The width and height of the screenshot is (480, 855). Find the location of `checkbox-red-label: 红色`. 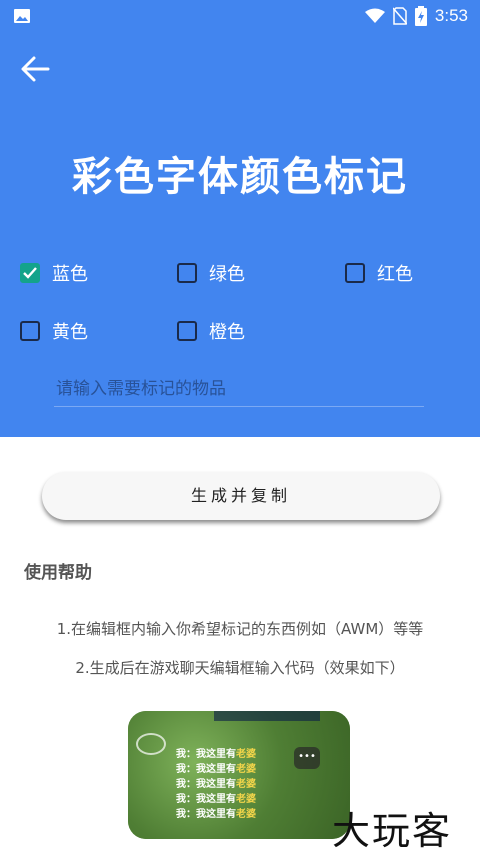

checkbox-red-label: 红色 is located at coordinates (395, 274).